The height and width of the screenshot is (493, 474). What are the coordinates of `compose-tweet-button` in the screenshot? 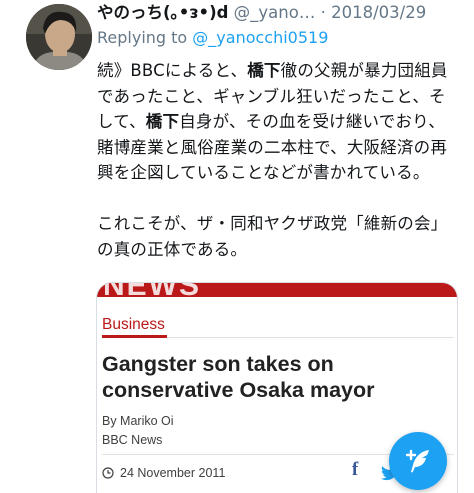 It's located at (418, 461).